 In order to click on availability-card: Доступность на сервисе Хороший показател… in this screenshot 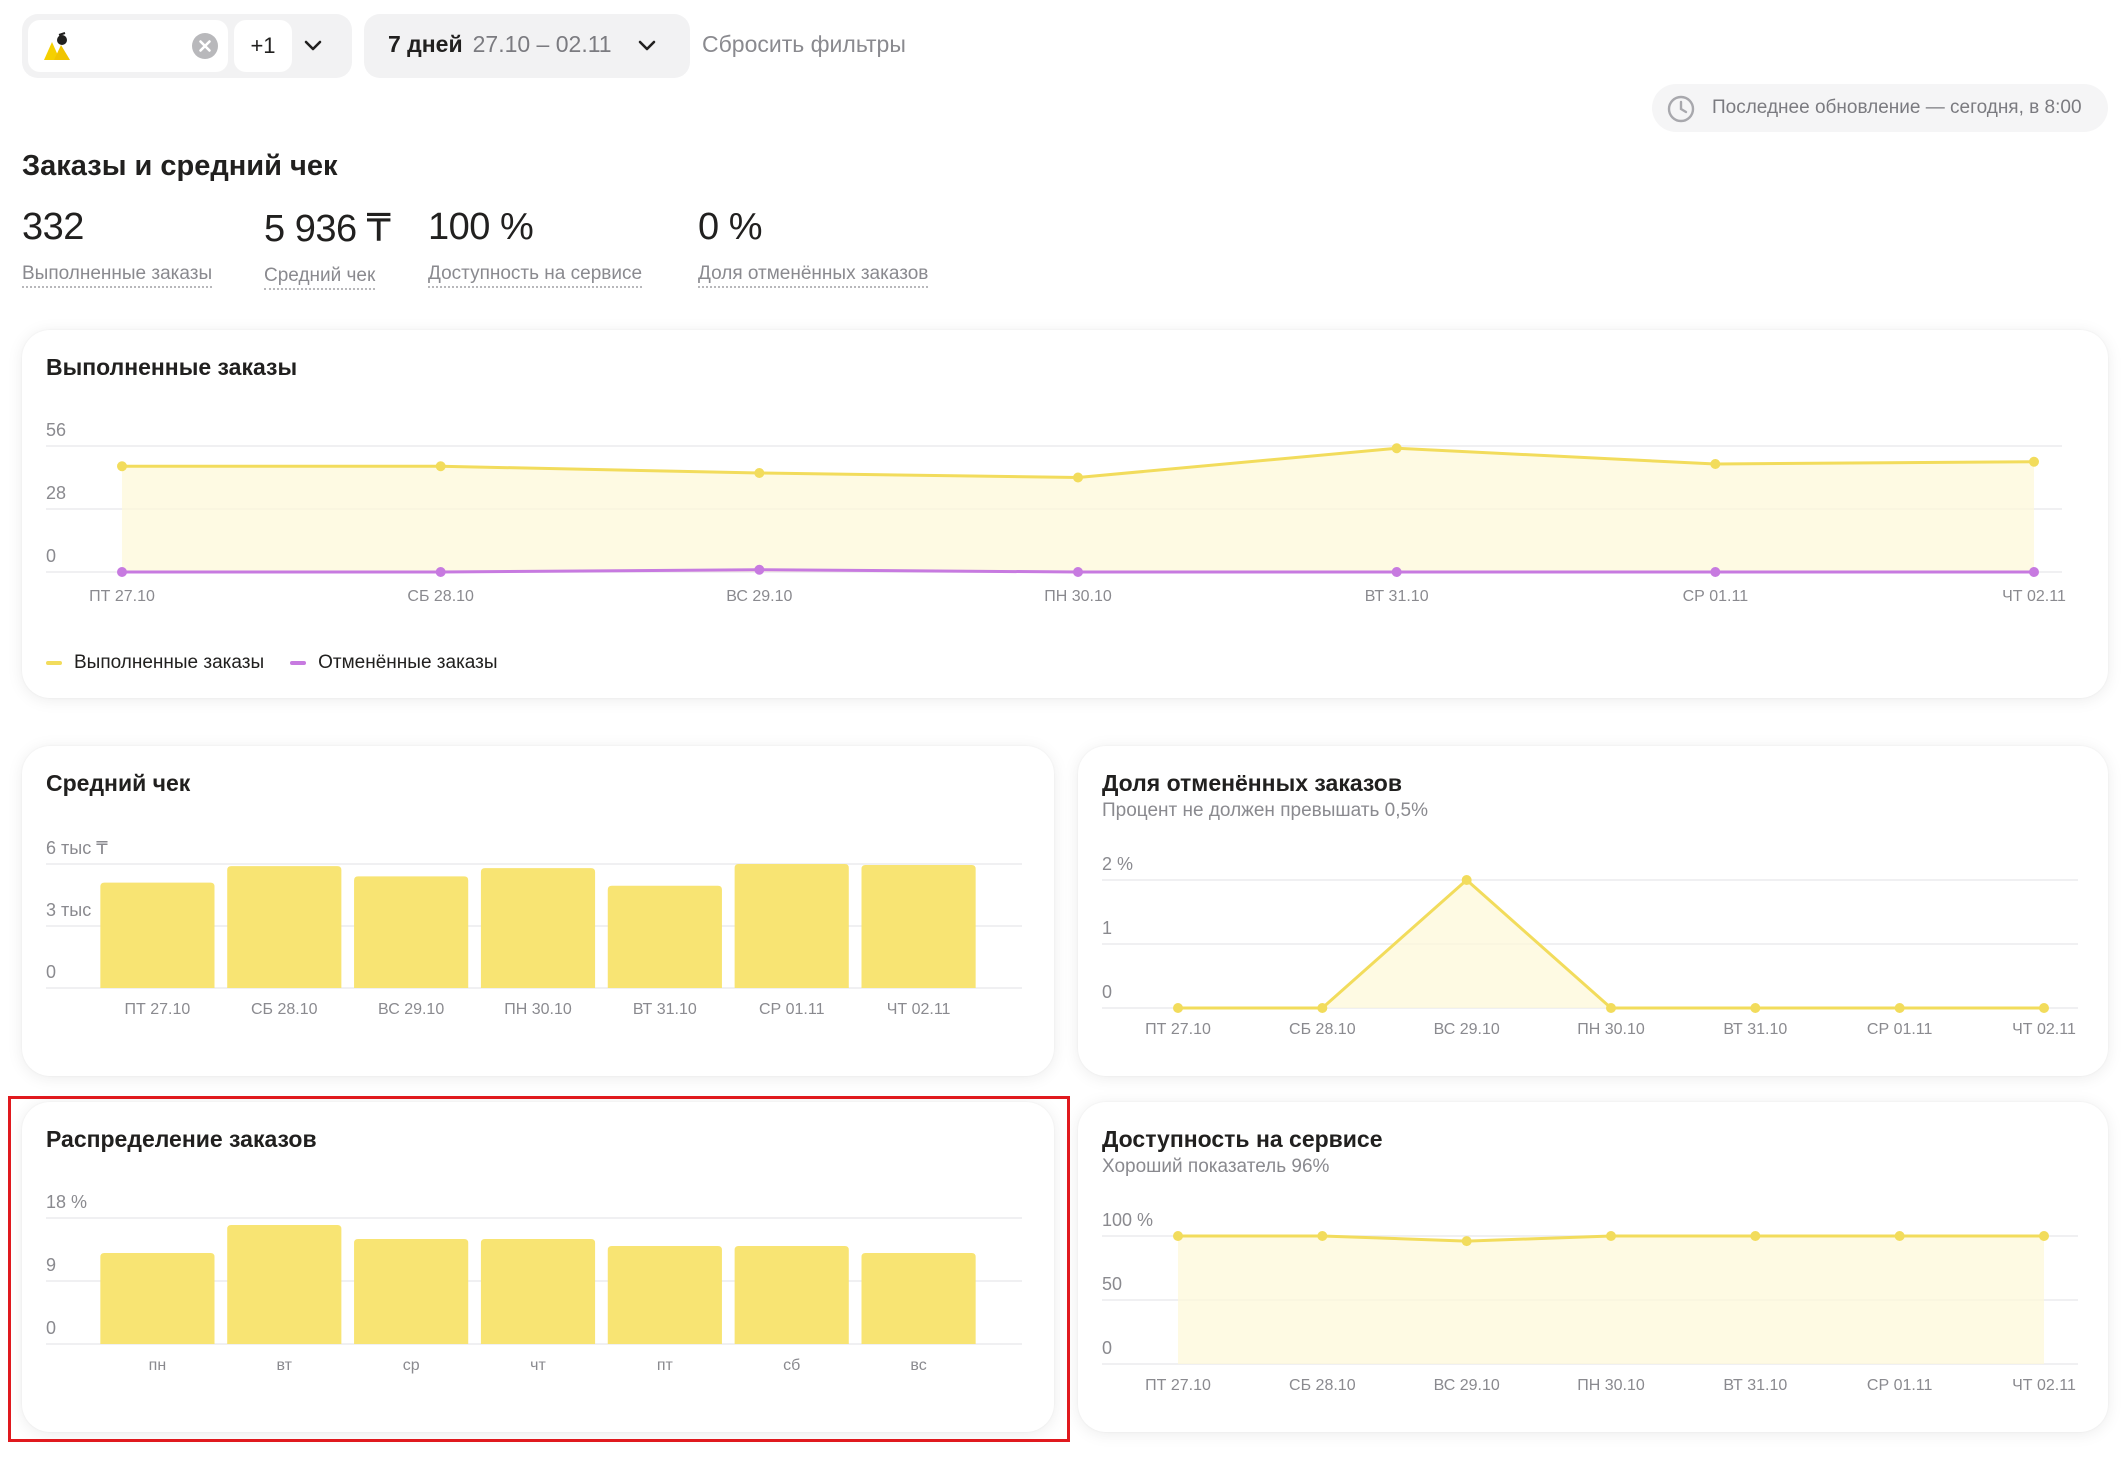, I will do `click(1593, 1267)`.